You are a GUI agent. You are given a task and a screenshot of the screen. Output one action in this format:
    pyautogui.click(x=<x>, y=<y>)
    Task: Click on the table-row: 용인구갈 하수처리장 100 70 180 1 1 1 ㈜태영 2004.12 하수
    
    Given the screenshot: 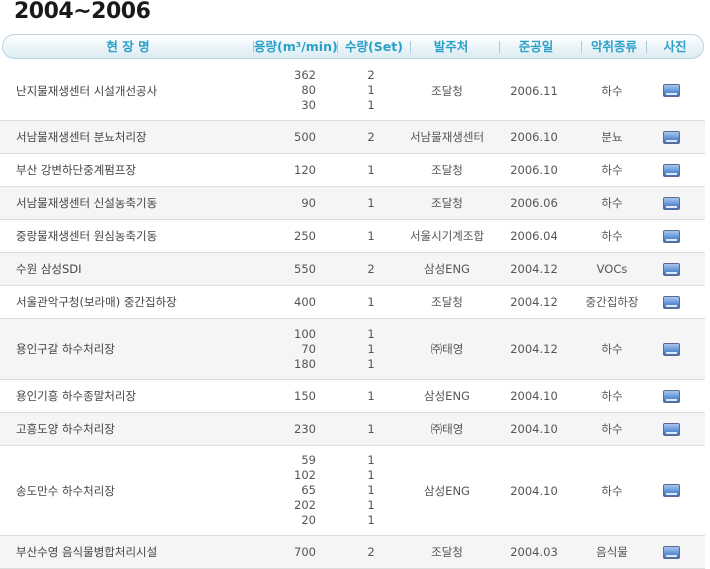 What is the action you would take?
    pyautogui.click(x=352, y=349)
    